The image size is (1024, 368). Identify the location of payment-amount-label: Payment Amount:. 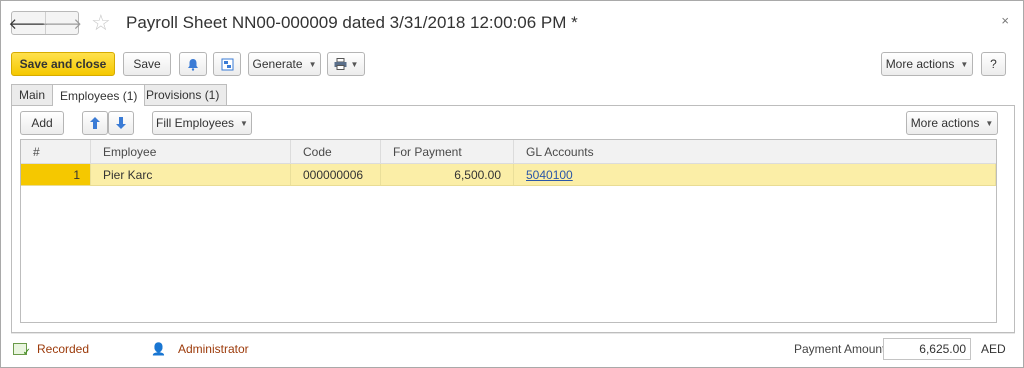
(841, 349).